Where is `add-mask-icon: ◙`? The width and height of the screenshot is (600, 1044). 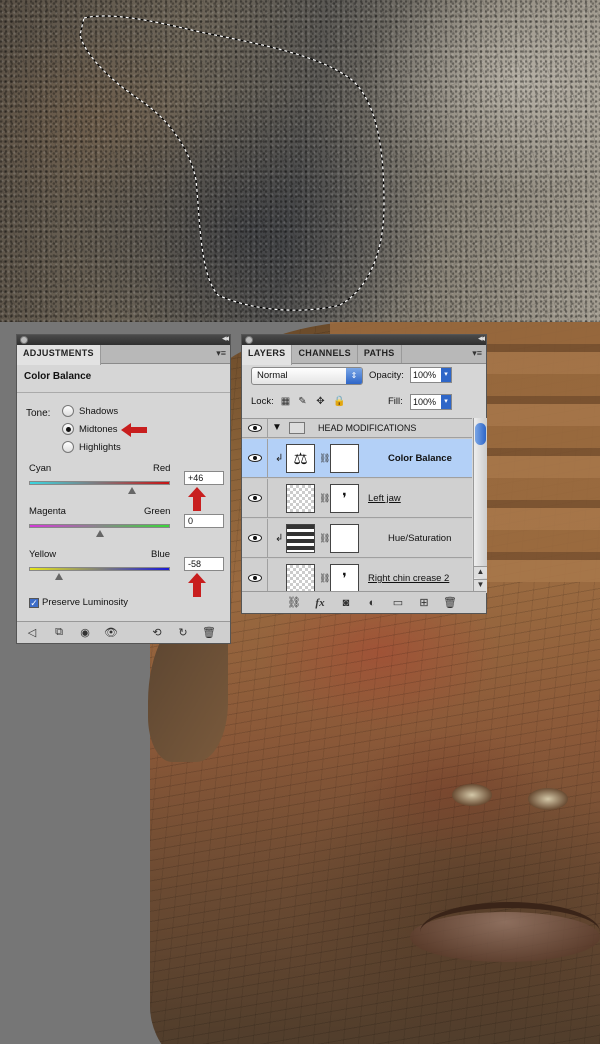
add-mask-icon: ◙ is located at coordinates (346, 603).